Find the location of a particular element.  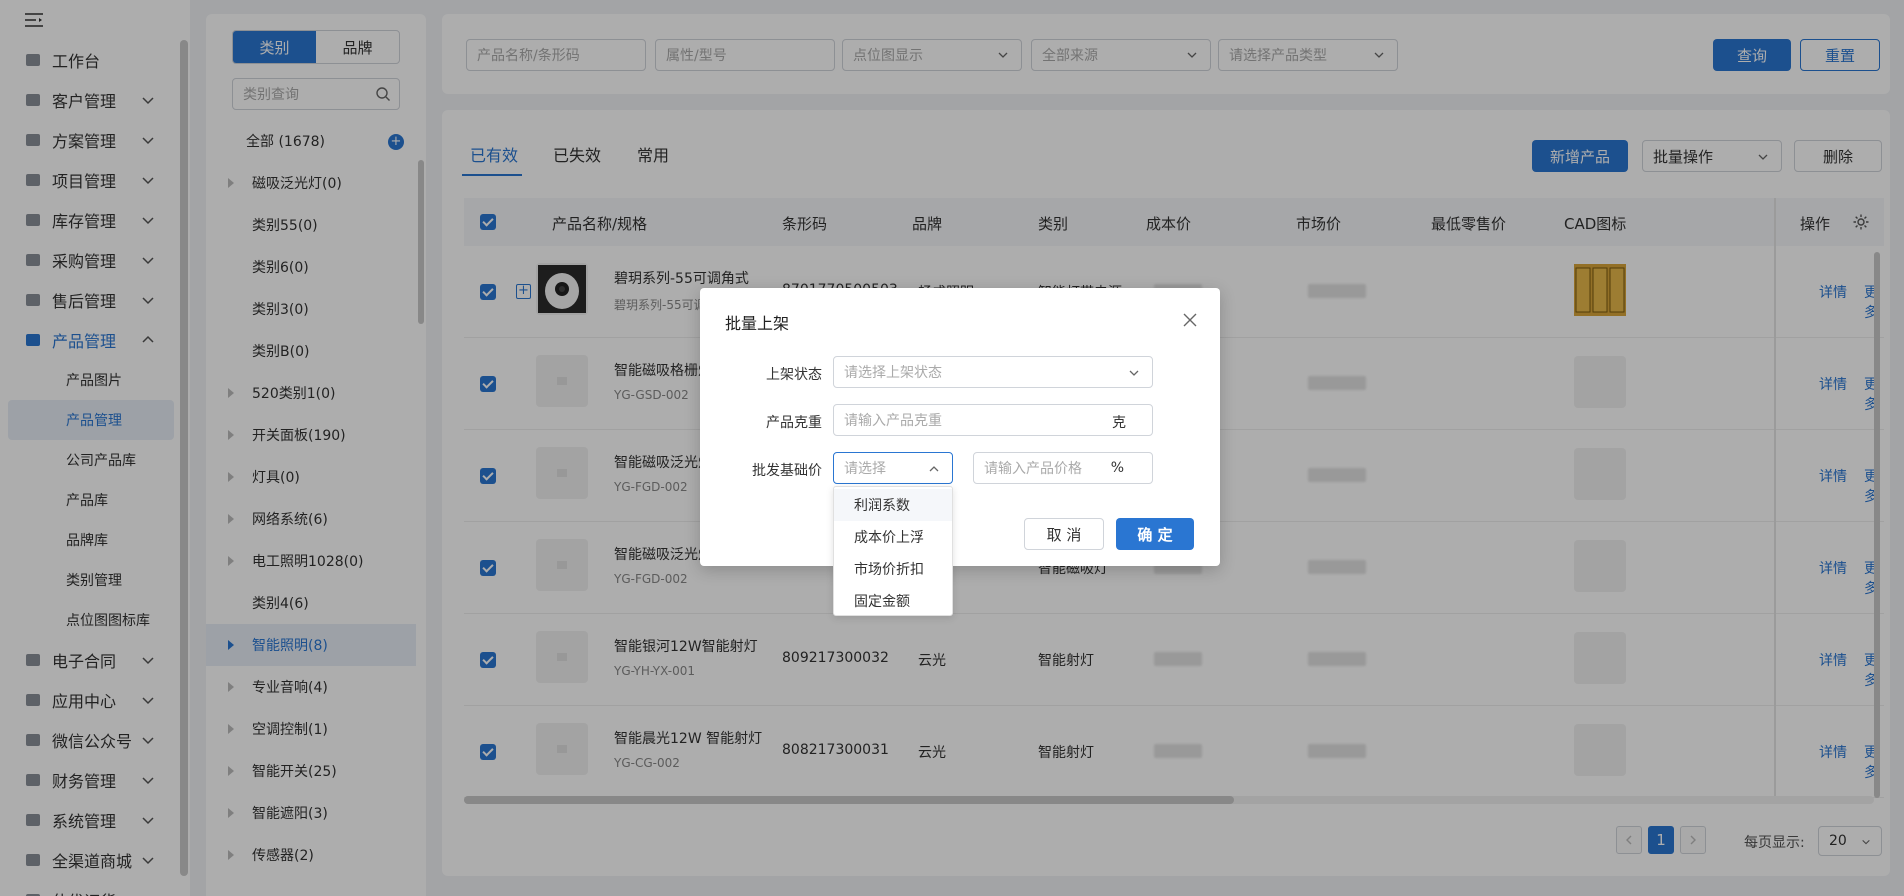

price-base-placeholder: 请选择 is located at coordinates (865, 469).